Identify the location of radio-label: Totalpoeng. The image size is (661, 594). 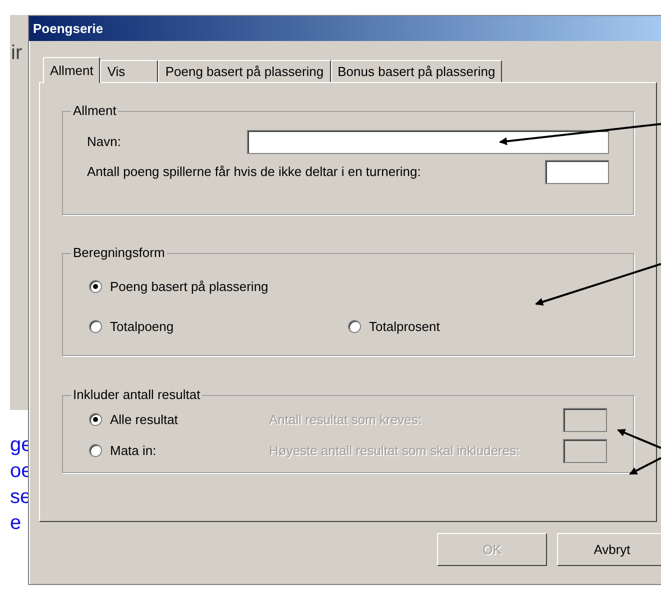
(142, 327).